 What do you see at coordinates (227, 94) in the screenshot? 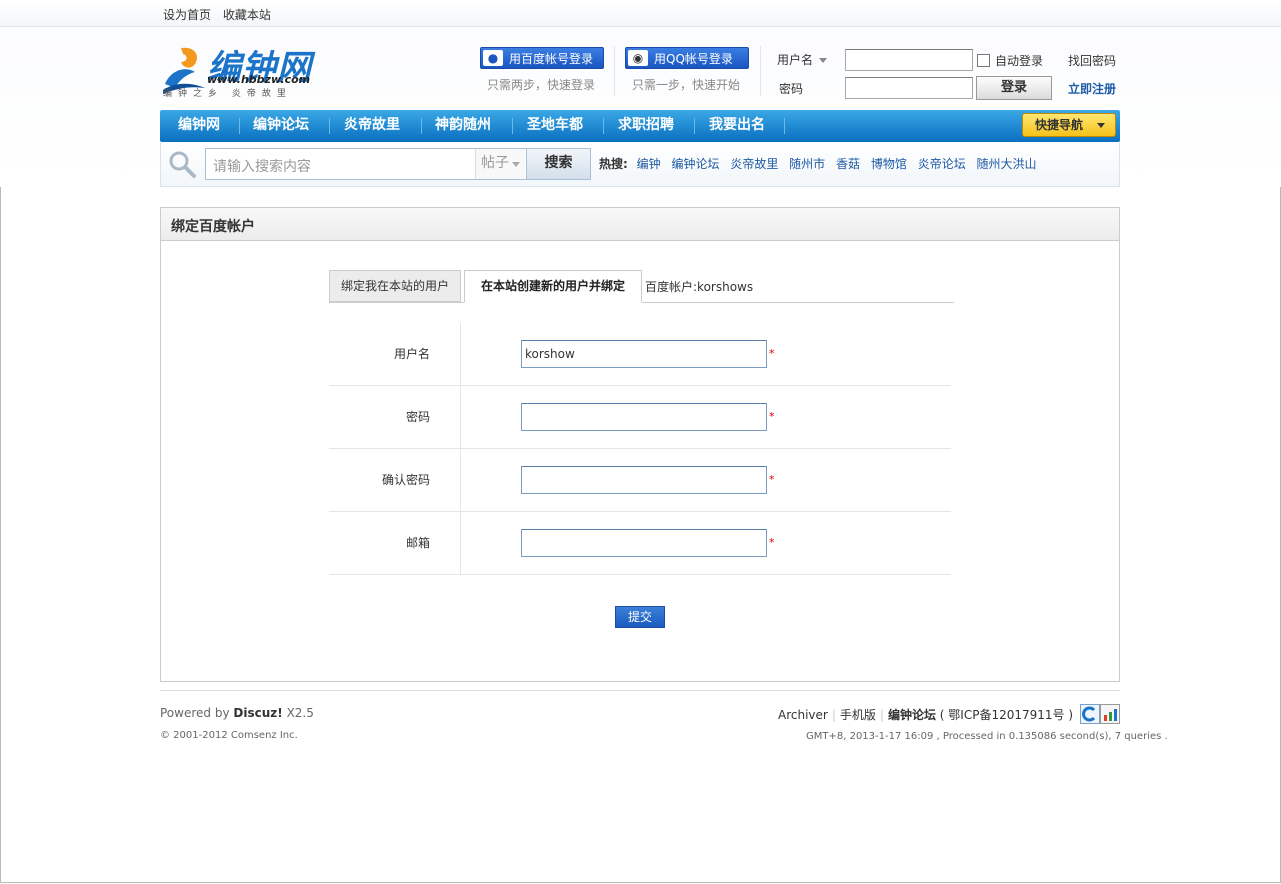
I see `logo-slogan: 编钟之乡 炎帝故里` at bounding box center [227, 94].